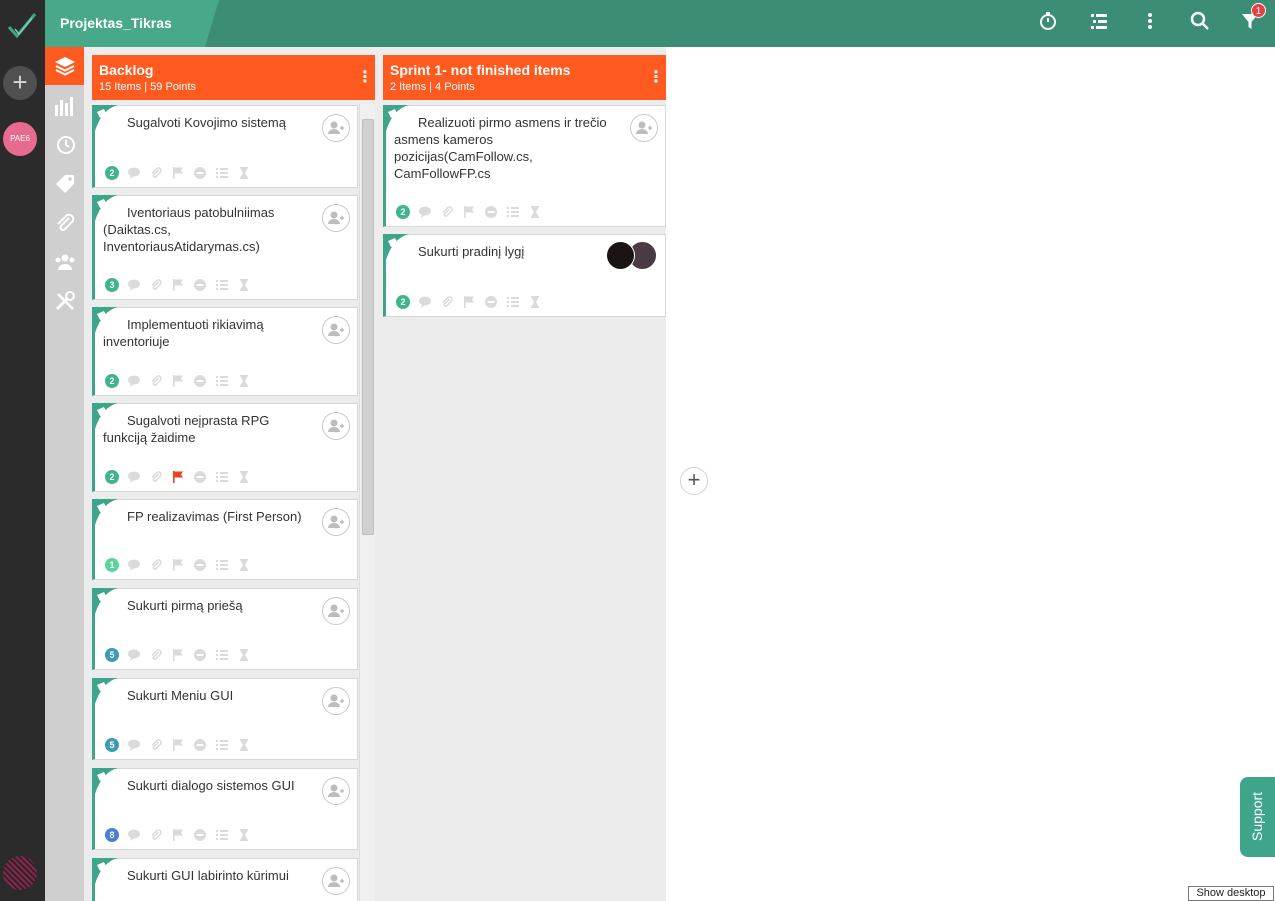  I want to click on add-project-button: +, so click(20, 83).